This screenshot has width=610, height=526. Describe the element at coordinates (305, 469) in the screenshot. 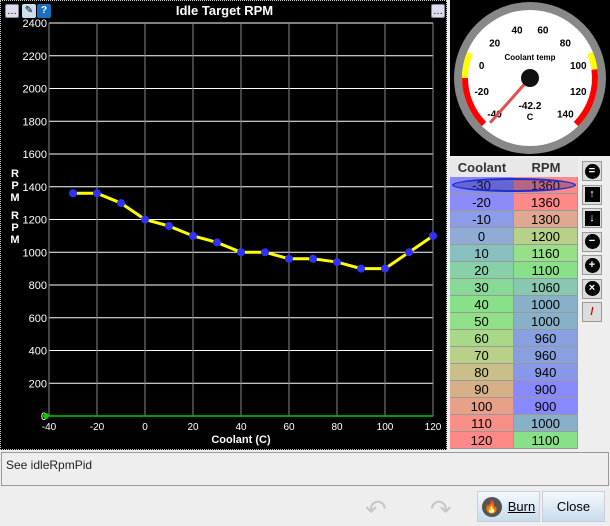

I see `help-text: See idleRpmPid` at that location.